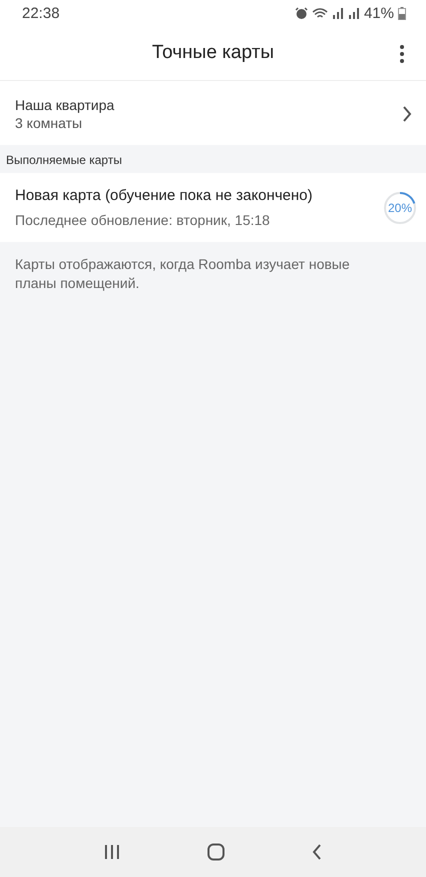 The image size is (426, 877). Describe the element at coordinates (379, 13) in the screenshot. I see `battery-percent: 41%` at that location.